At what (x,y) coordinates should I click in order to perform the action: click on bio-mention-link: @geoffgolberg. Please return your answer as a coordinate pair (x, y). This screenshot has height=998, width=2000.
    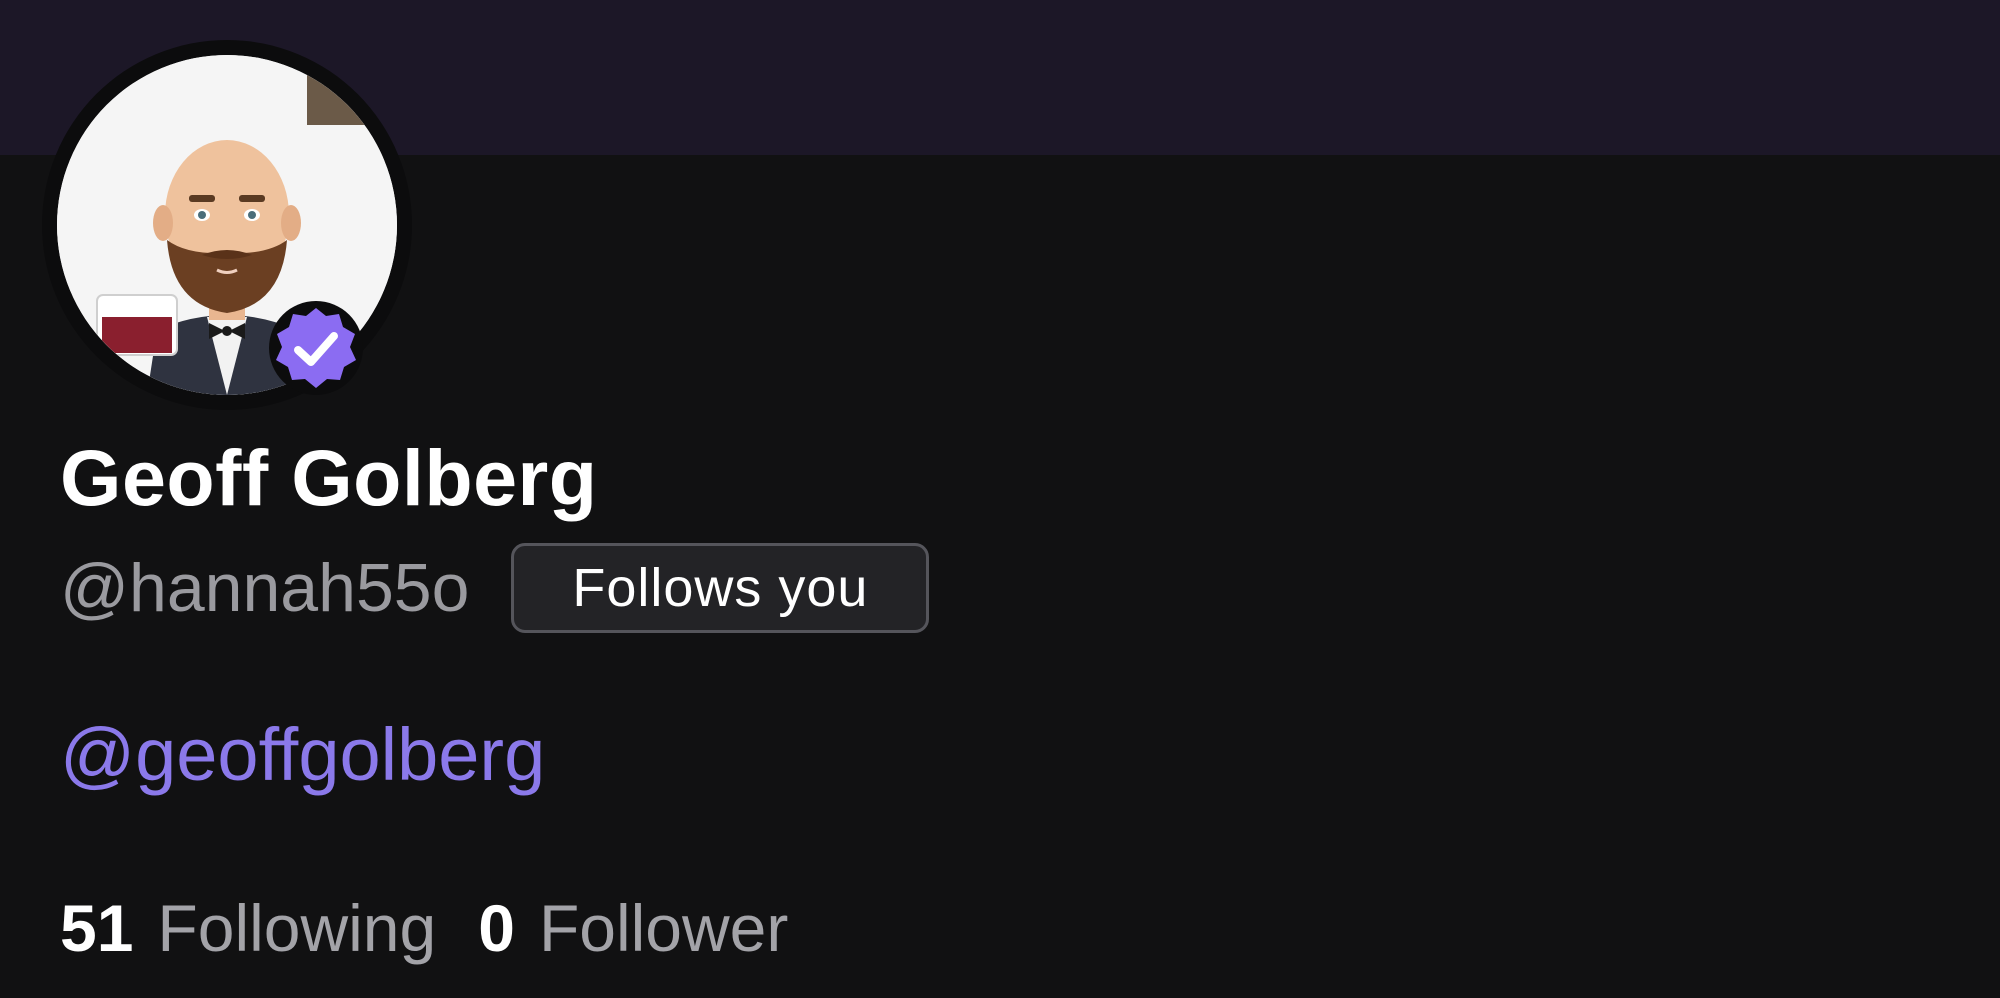
    Looking at the image, I should click on (302, 754).